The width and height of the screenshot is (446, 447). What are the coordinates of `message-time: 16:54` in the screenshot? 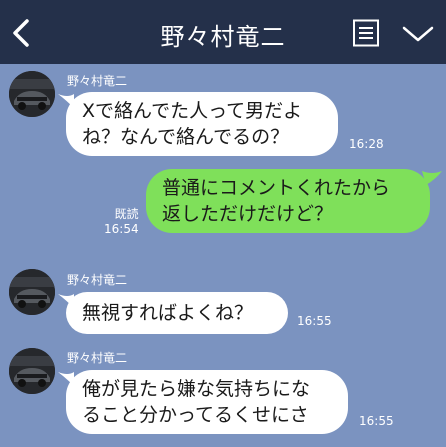 It's located at (121, 229).